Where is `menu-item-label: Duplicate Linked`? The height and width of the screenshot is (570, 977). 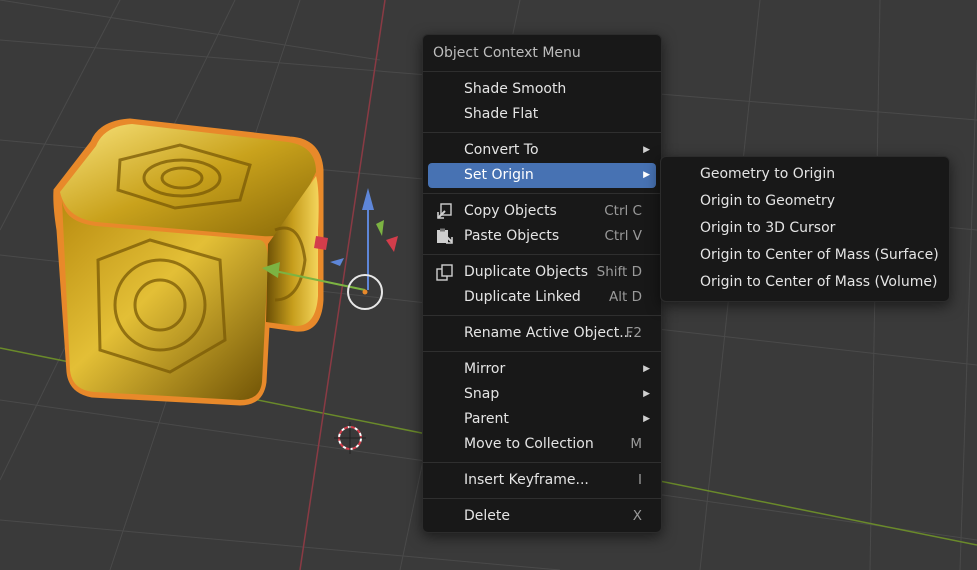 menu-item-label: Duplicate Linked is located at coordinates (522, 297).